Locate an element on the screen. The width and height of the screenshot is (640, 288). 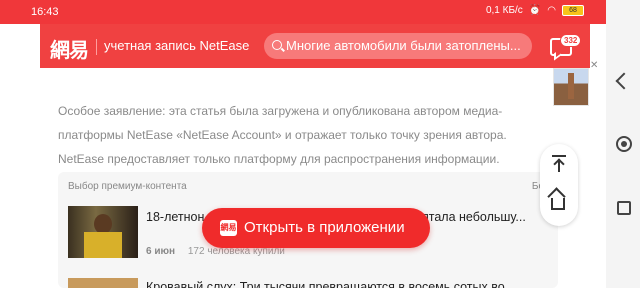
back-to-top-icon is located at coordinates (559, 164).